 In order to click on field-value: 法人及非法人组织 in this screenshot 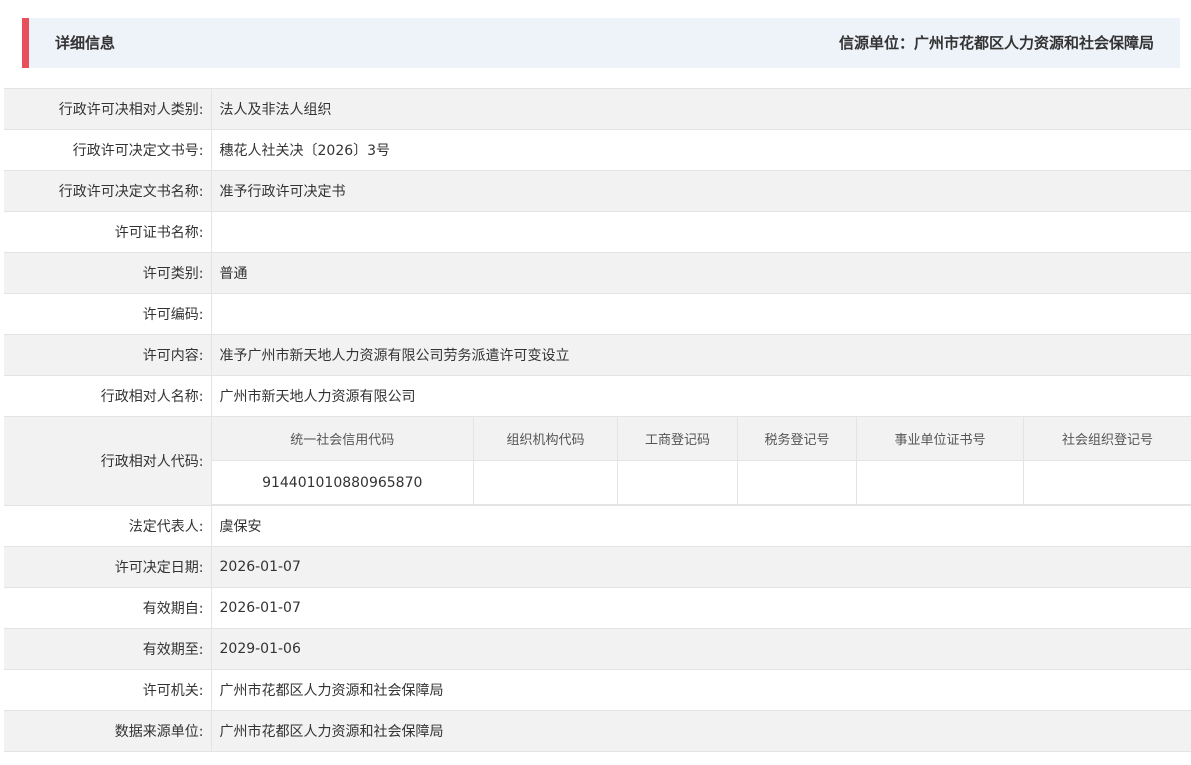, I will do `click(701, 109)`.